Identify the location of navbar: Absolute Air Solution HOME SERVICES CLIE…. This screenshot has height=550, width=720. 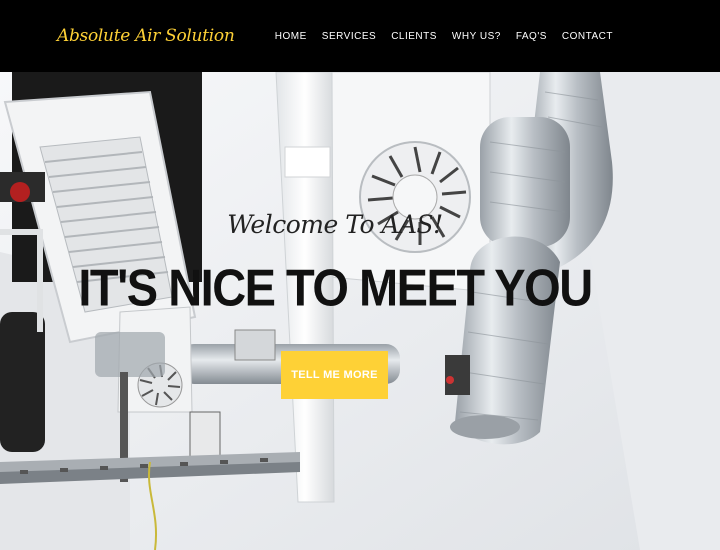
(360, 36).